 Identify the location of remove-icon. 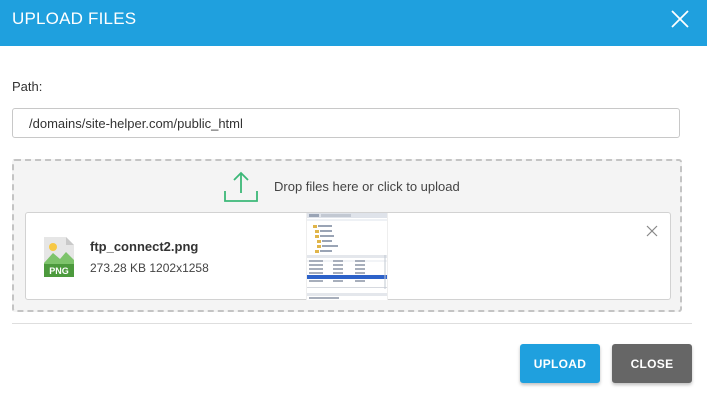
(652, 231).